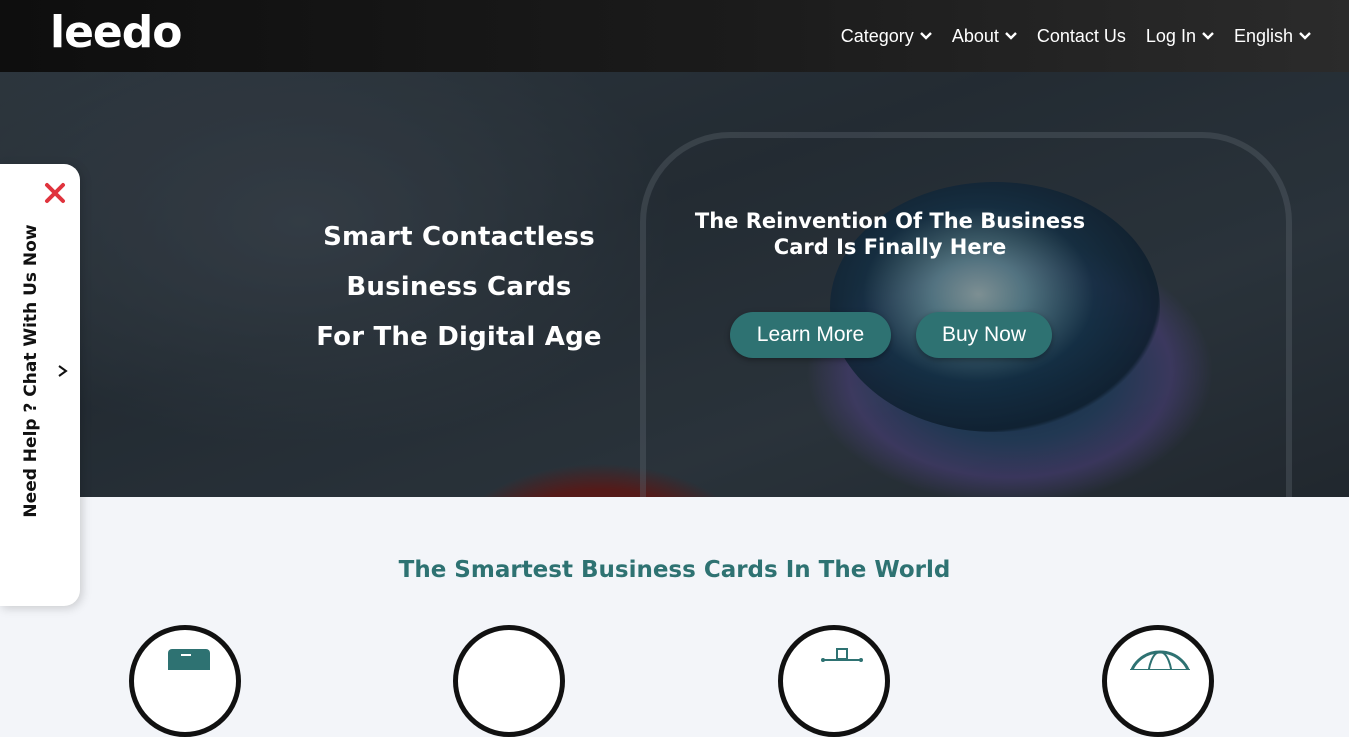 The width and height of the screenshot is (1349, 737). What do you see at coordinates (1263, 35) in the screenshot?
I see `nav-item-label: English` at bounding box center [1263, 35].